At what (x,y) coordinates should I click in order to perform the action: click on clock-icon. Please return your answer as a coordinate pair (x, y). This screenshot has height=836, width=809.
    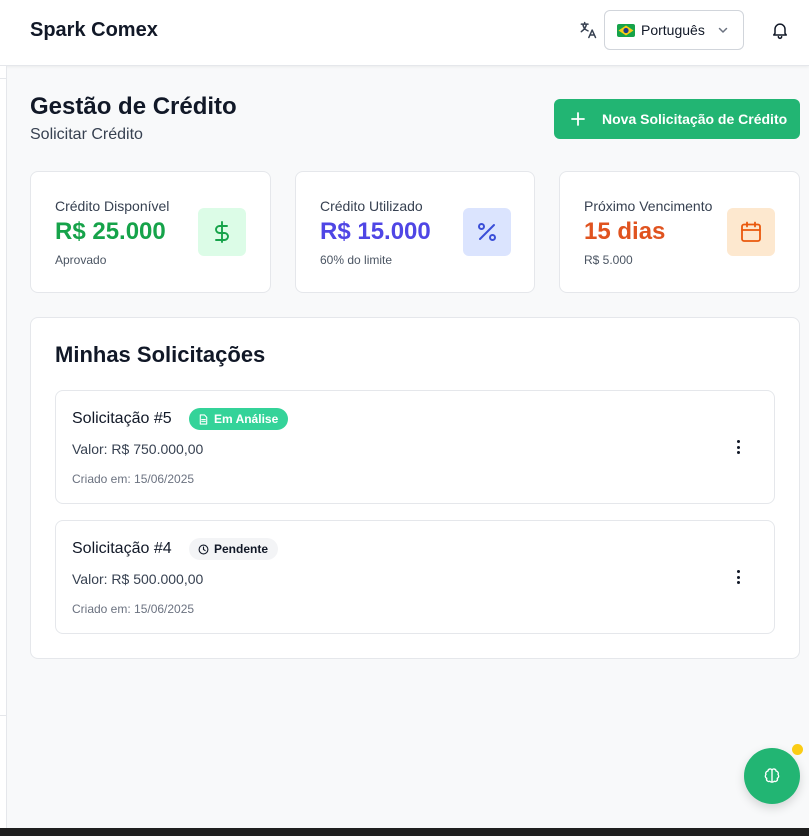
    Looking at the image, I should click on (203, 549).